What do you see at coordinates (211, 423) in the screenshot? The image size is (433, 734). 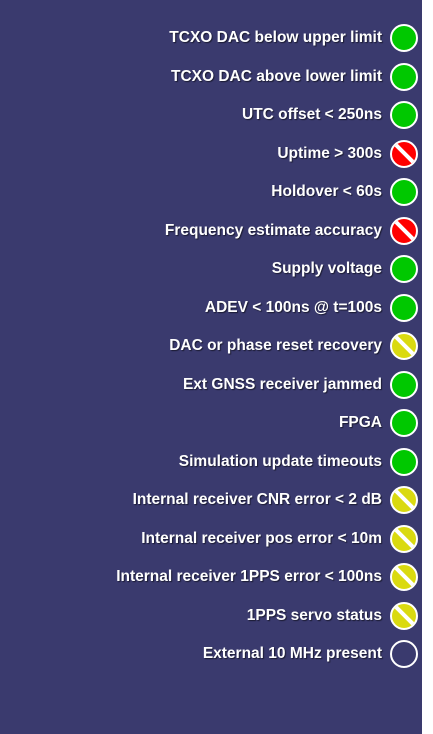 I see `status-row-fpga: FPGA` at bounding box center [211, 423].